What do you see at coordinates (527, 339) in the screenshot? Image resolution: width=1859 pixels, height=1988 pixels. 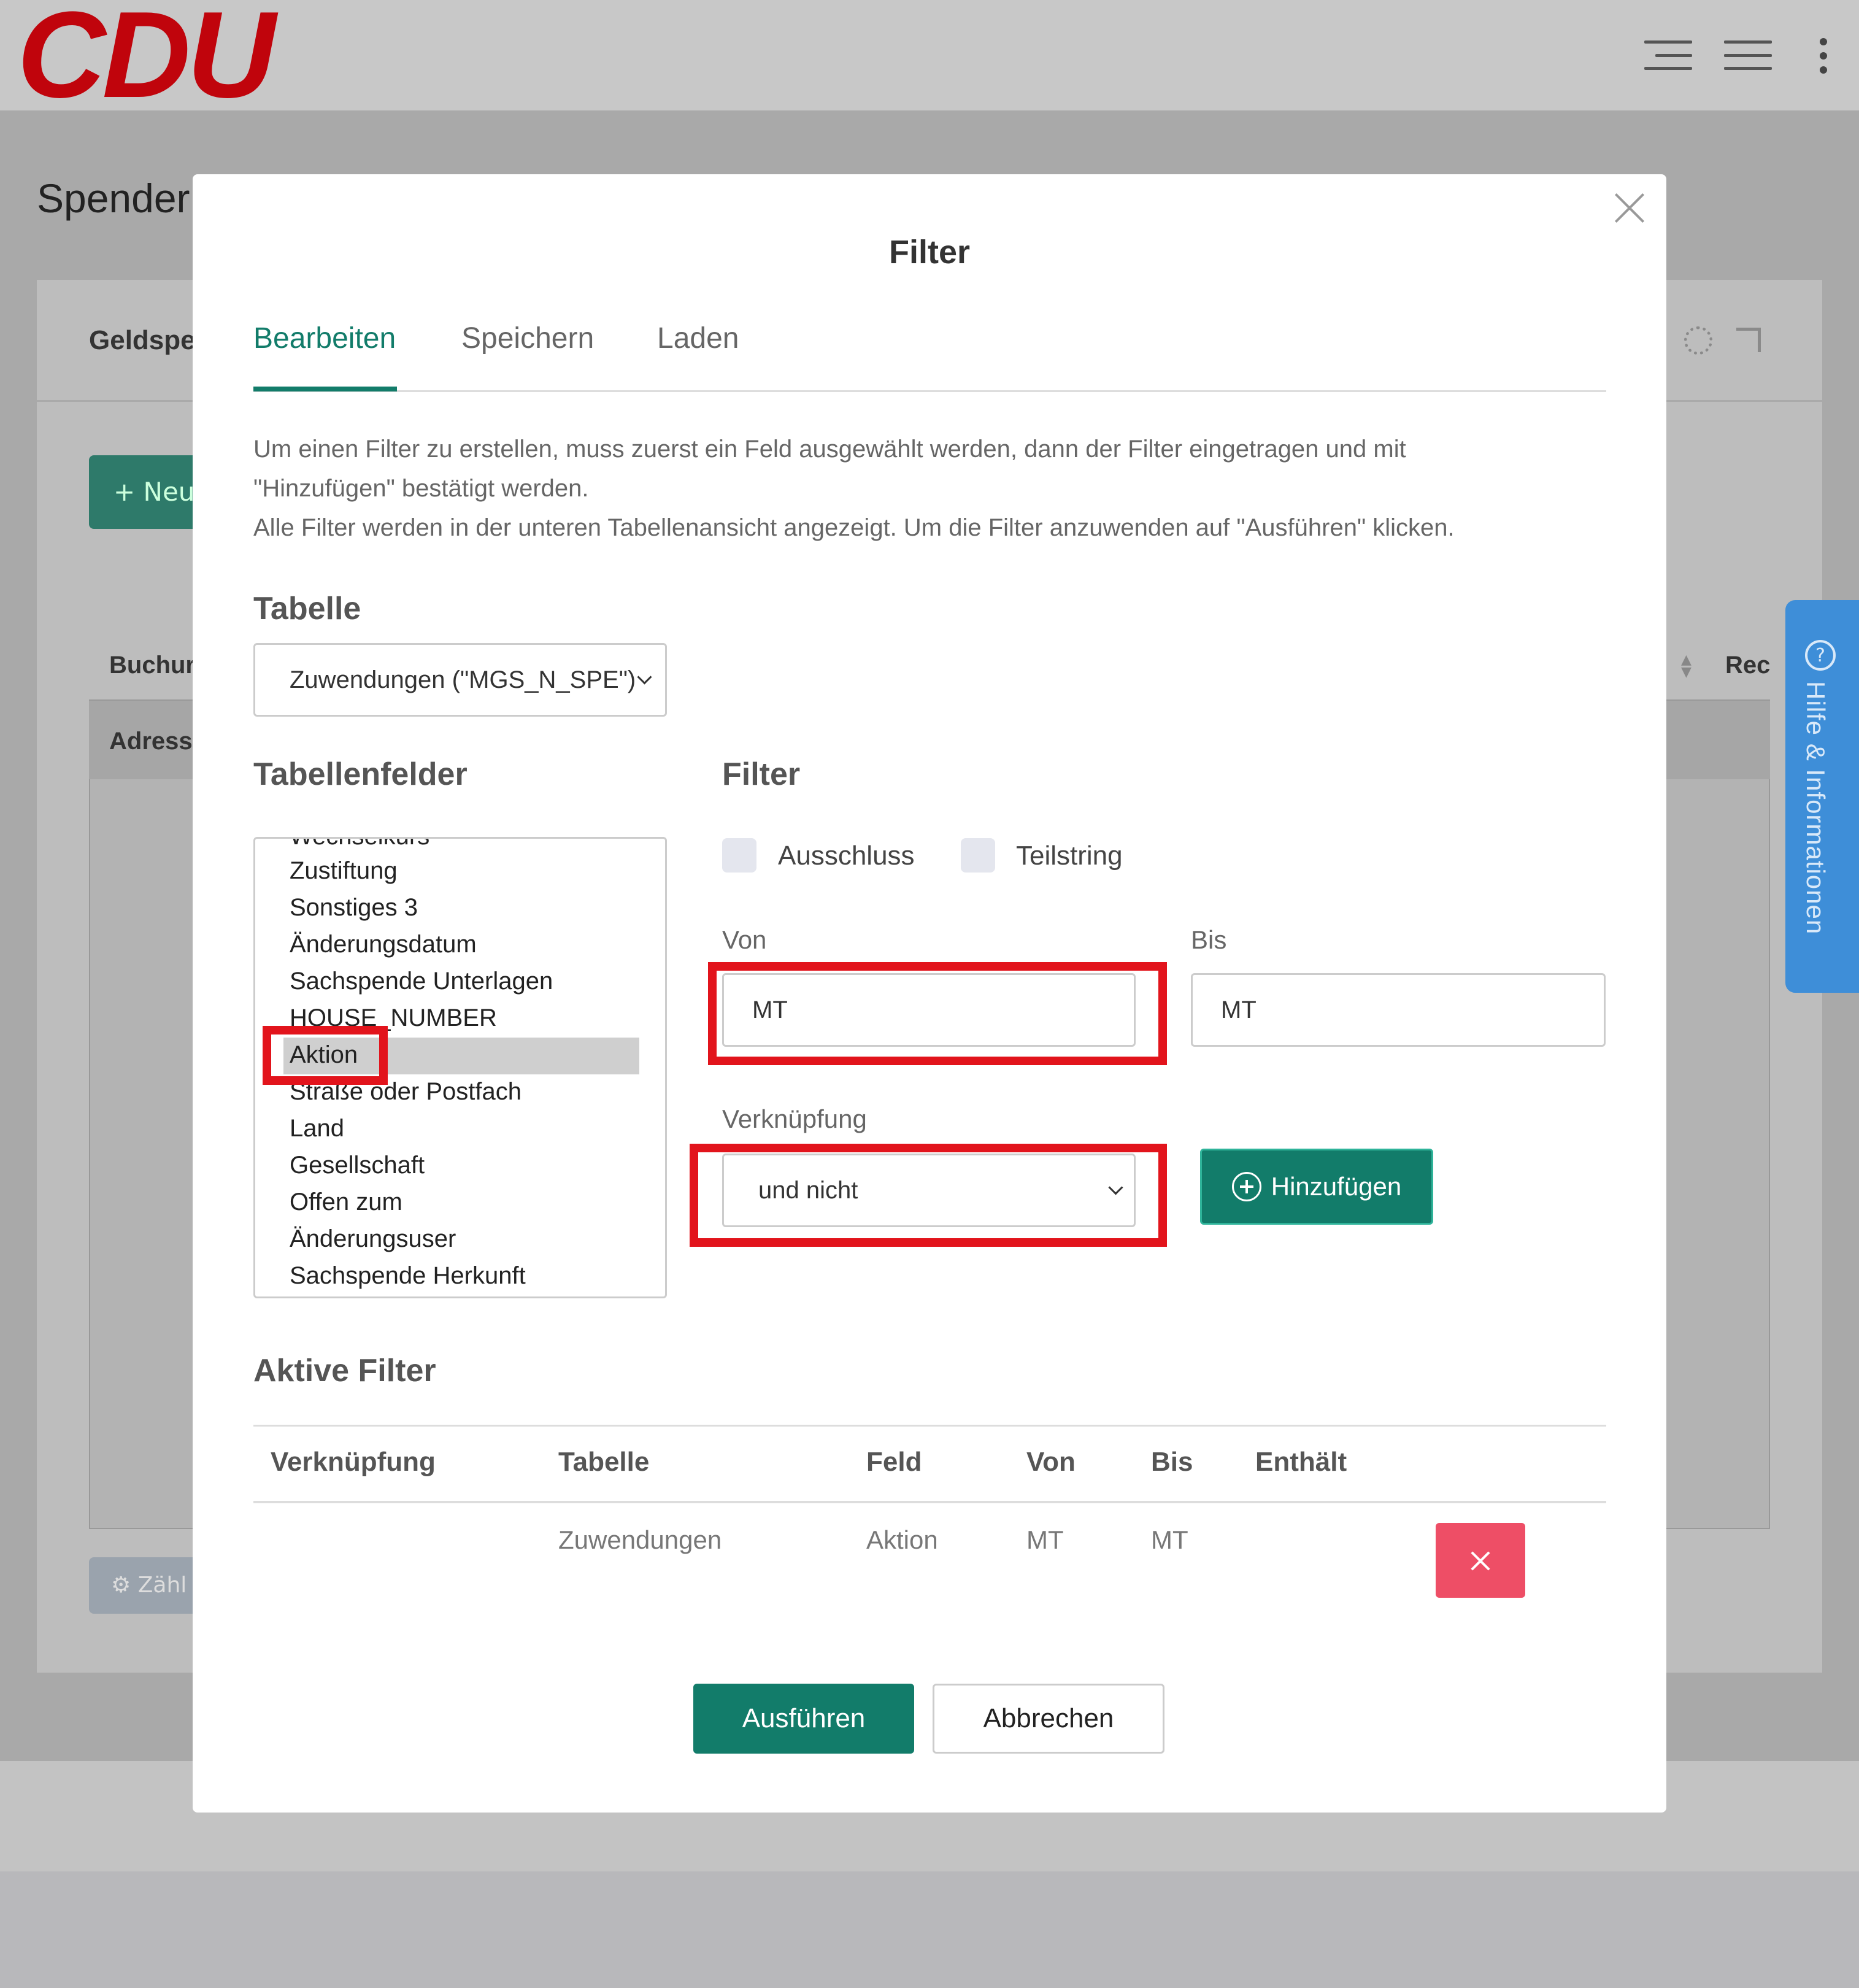 I see `tab-save: Speichern` at bounding box center [527, 339].